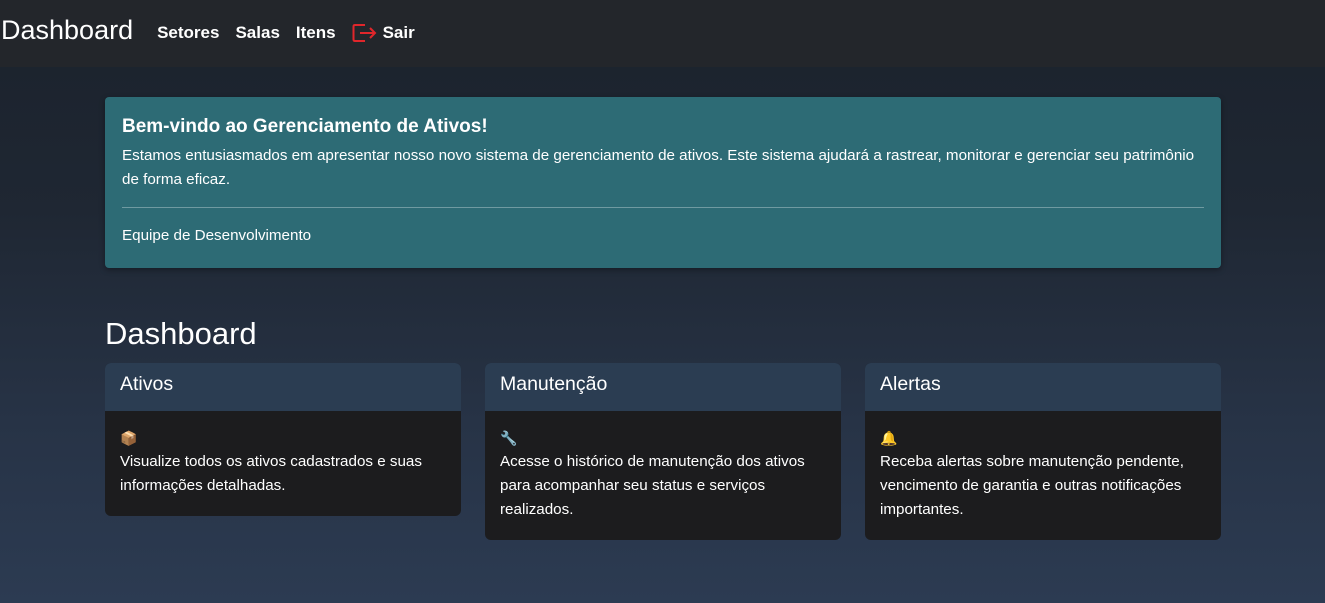 The image size is (1325, 603). Describe the element at coordinates (398, 32) in the screenshot. I see `logout-label: Sair` at that location.